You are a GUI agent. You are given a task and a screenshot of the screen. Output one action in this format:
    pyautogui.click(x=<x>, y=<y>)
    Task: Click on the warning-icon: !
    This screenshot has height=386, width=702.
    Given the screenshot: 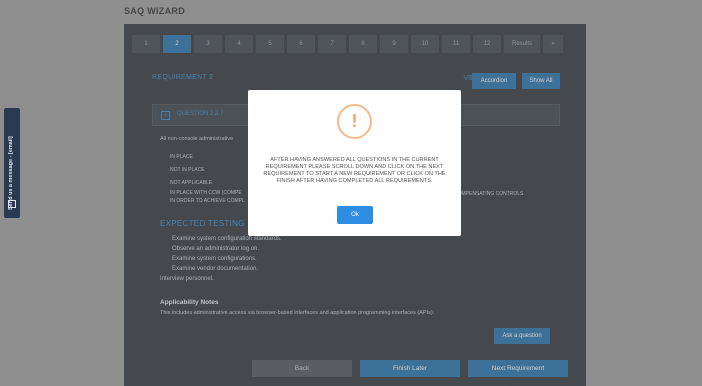 What is the action you would take?
    pyautogui.click(x=354, y=121)
    